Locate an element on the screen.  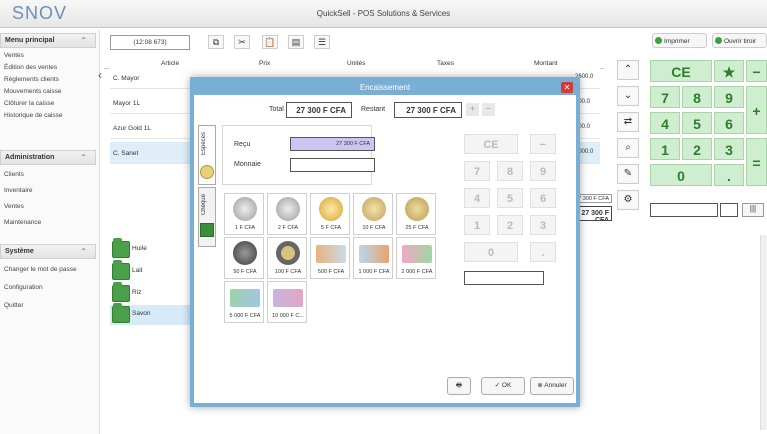
plus-icon: + is located at coordinates (472, 109).